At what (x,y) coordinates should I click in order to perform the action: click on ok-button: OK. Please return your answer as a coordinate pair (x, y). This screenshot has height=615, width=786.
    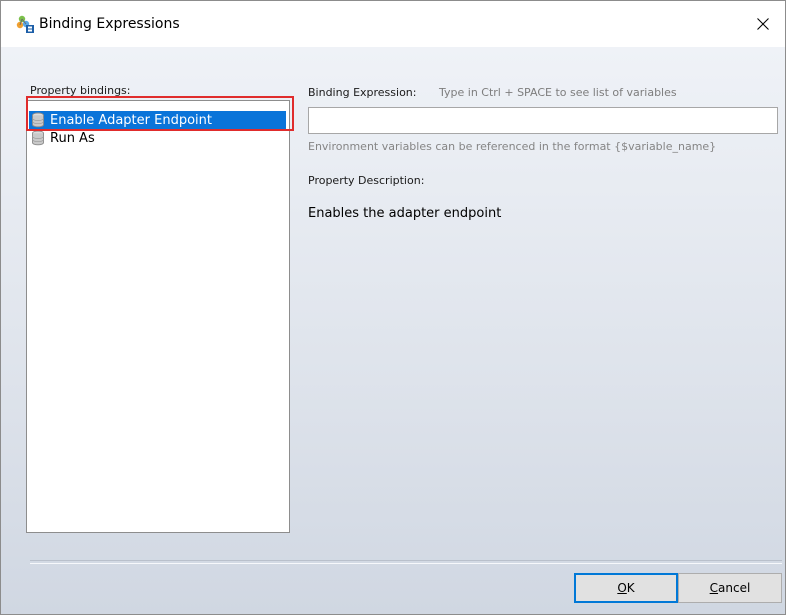
    Looking at the image, I should click on (626, 588).